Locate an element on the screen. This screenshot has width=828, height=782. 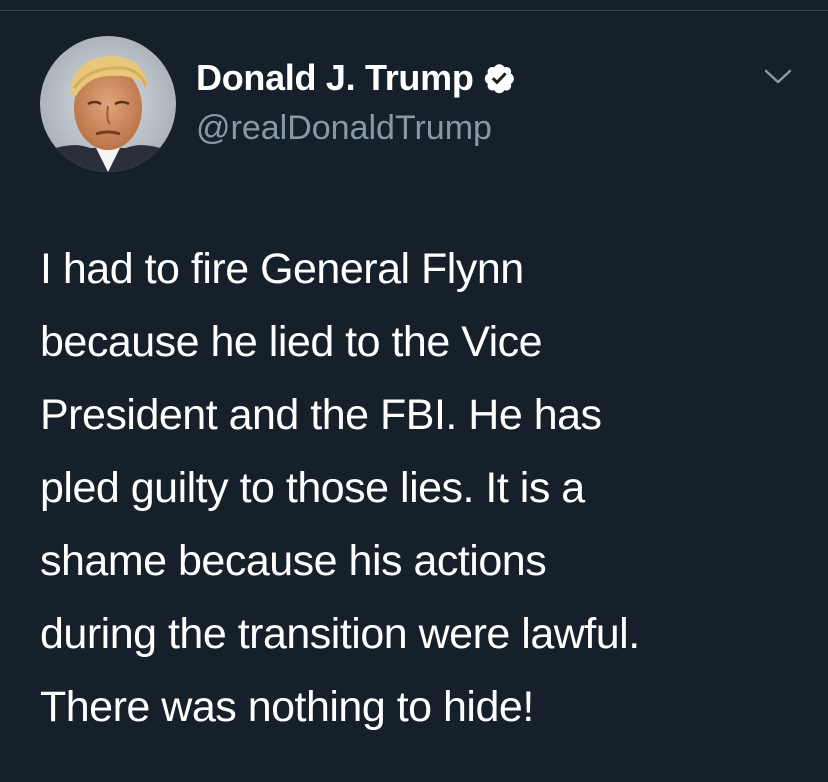
tweet-text-line: during the transition were lawful. is located at coordinates (340, 634).